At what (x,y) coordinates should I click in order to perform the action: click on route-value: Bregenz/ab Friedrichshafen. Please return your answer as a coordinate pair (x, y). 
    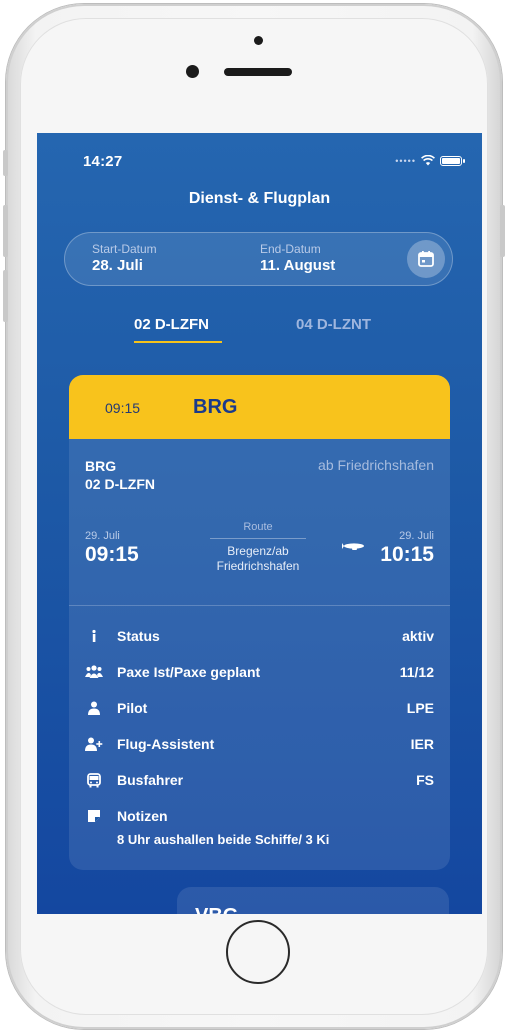
    Looking at the image, I should click on (258, 559).